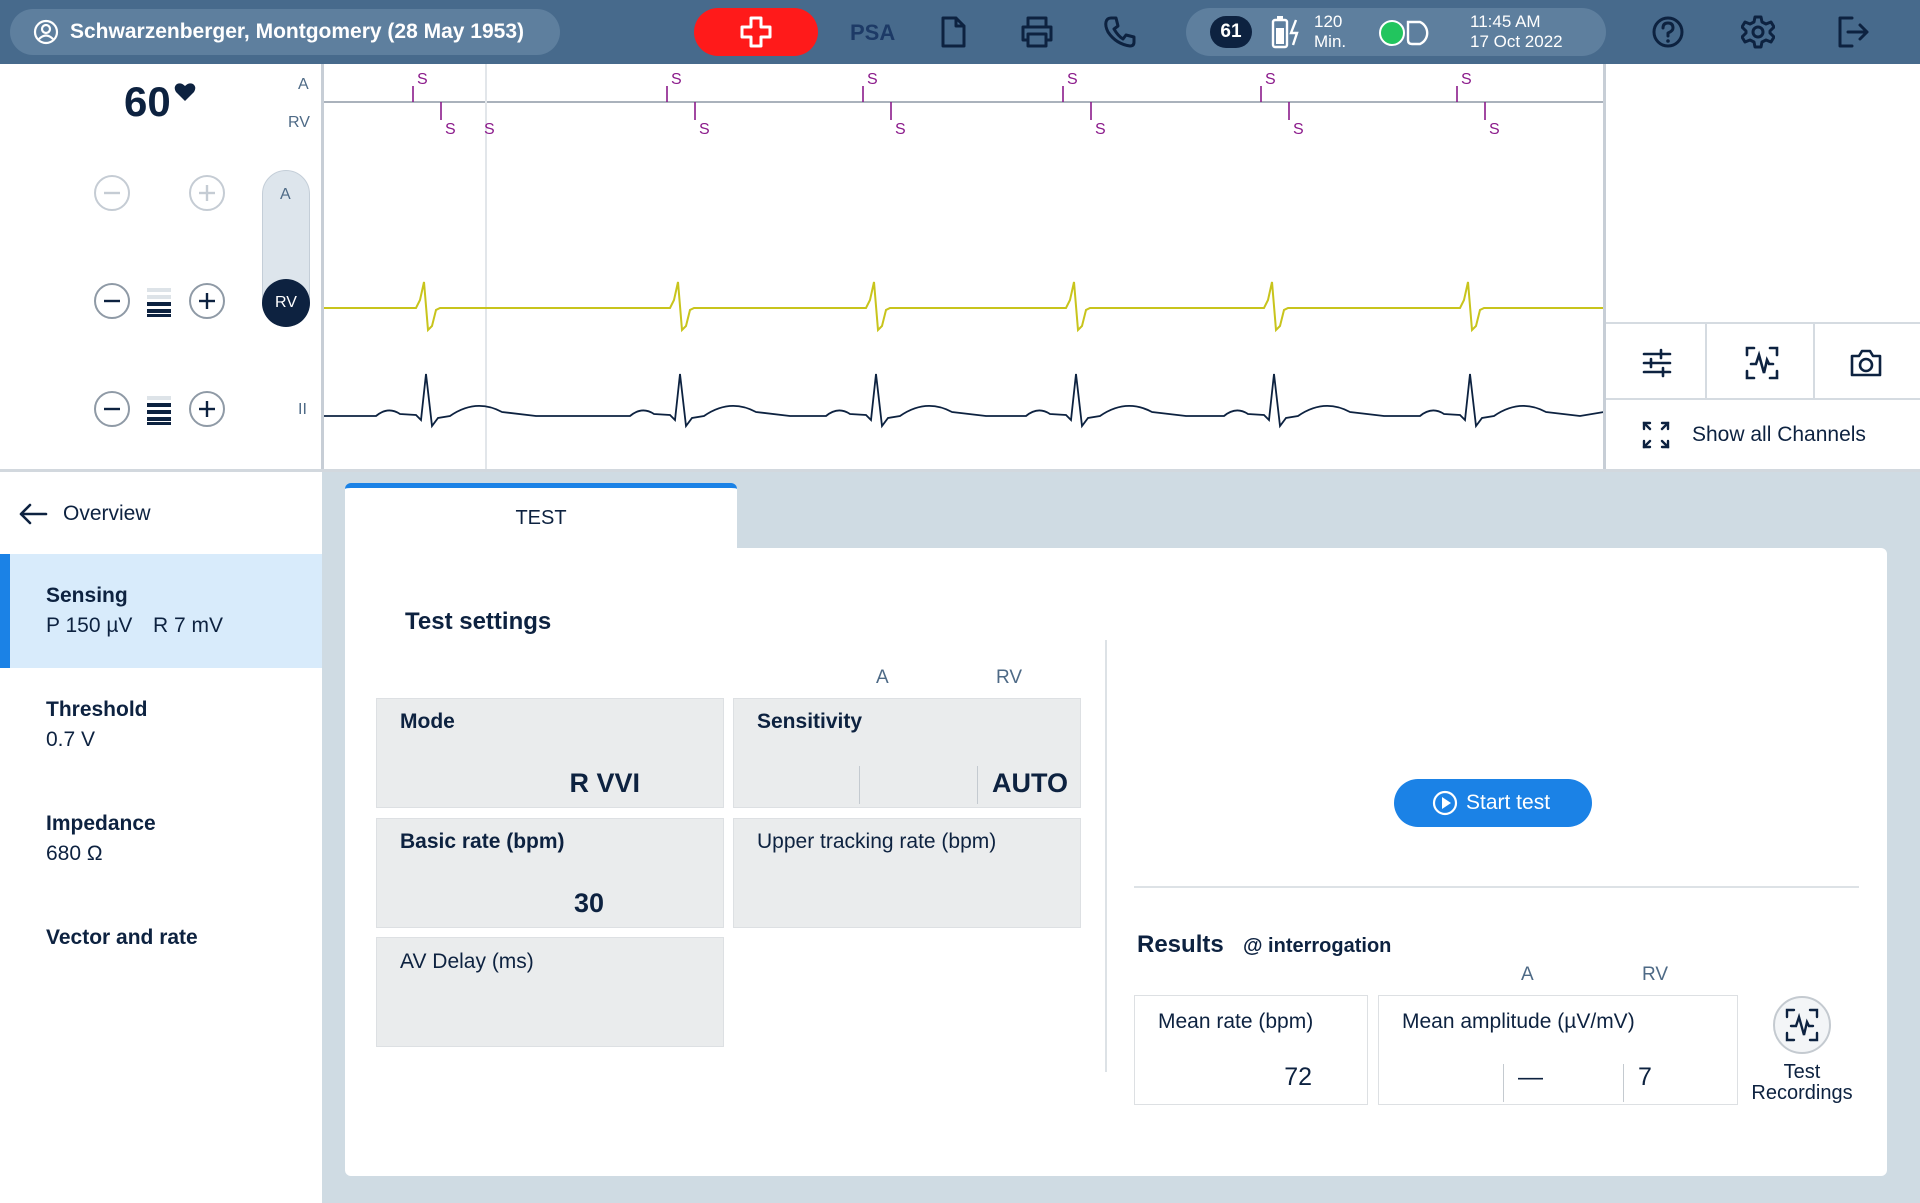 This screenshot has height=1203, width=1920. I want to click on play-icon, so click(1445, 803).